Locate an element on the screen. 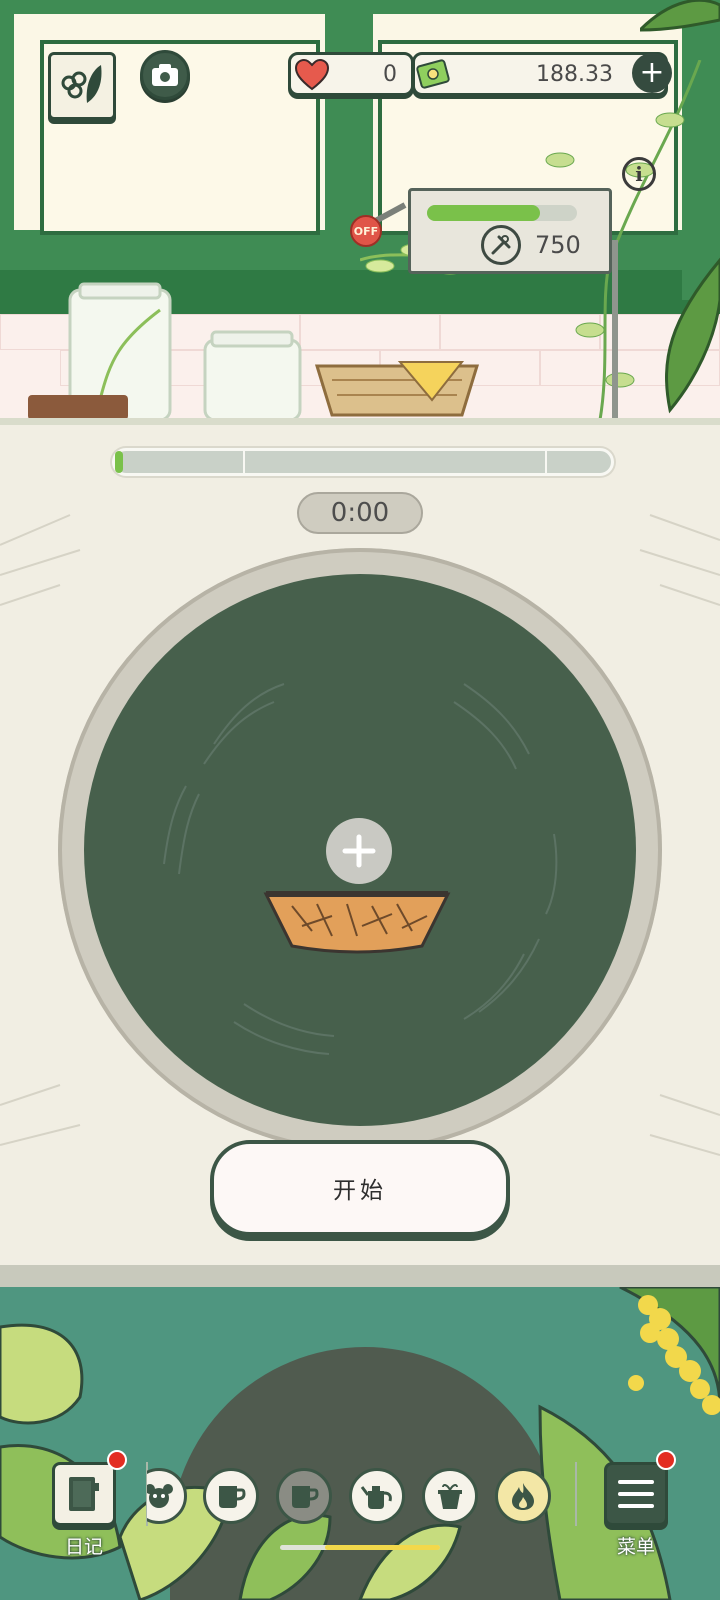  counter-edge is located at coordinates (360, 1276).